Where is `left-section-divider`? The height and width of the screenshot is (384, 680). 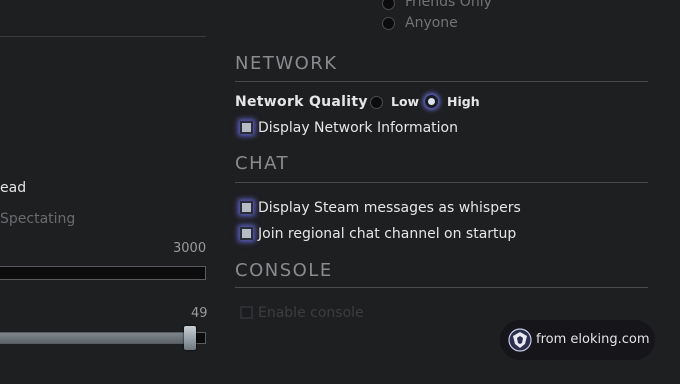
left-section-divider is located at coordinates (103, 36).